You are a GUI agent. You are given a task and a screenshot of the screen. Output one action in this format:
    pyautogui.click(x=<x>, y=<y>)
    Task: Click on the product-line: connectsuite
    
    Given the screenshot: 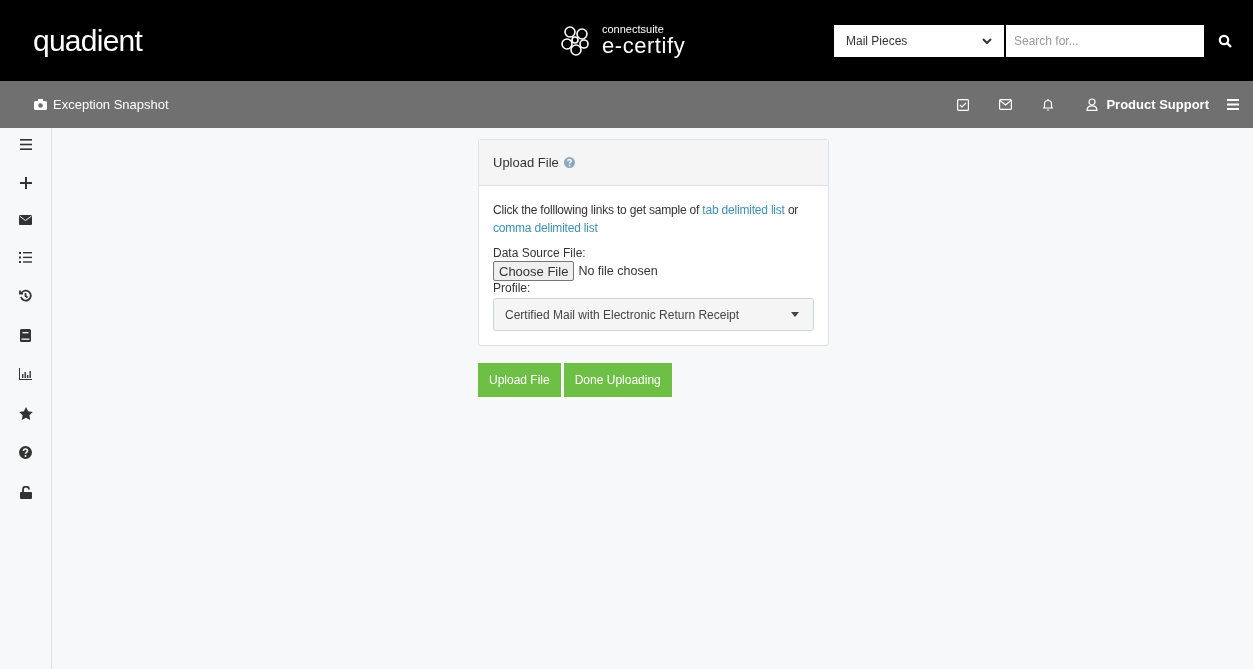 What is the action you would take?
    pyautogui.click(x=633, y=29)
    